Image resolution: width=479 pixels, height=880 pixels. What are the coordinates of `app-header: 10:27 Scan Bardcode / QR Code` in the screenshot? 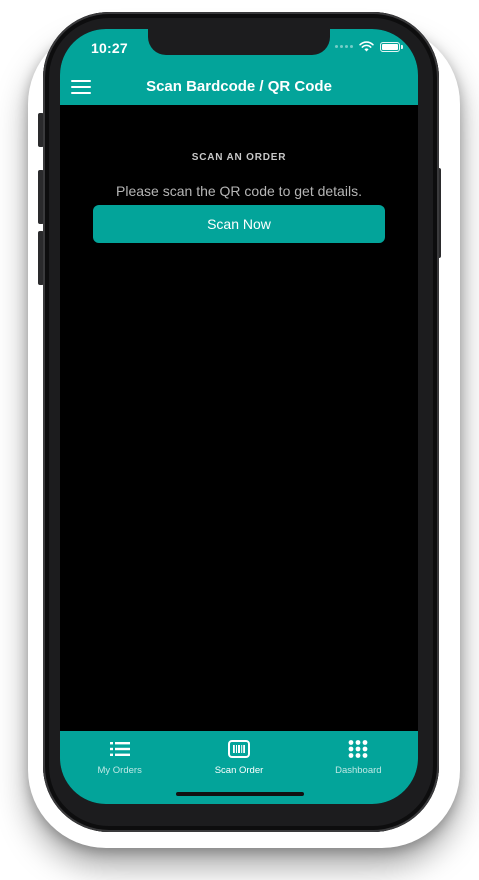 It's located at (239, 67).